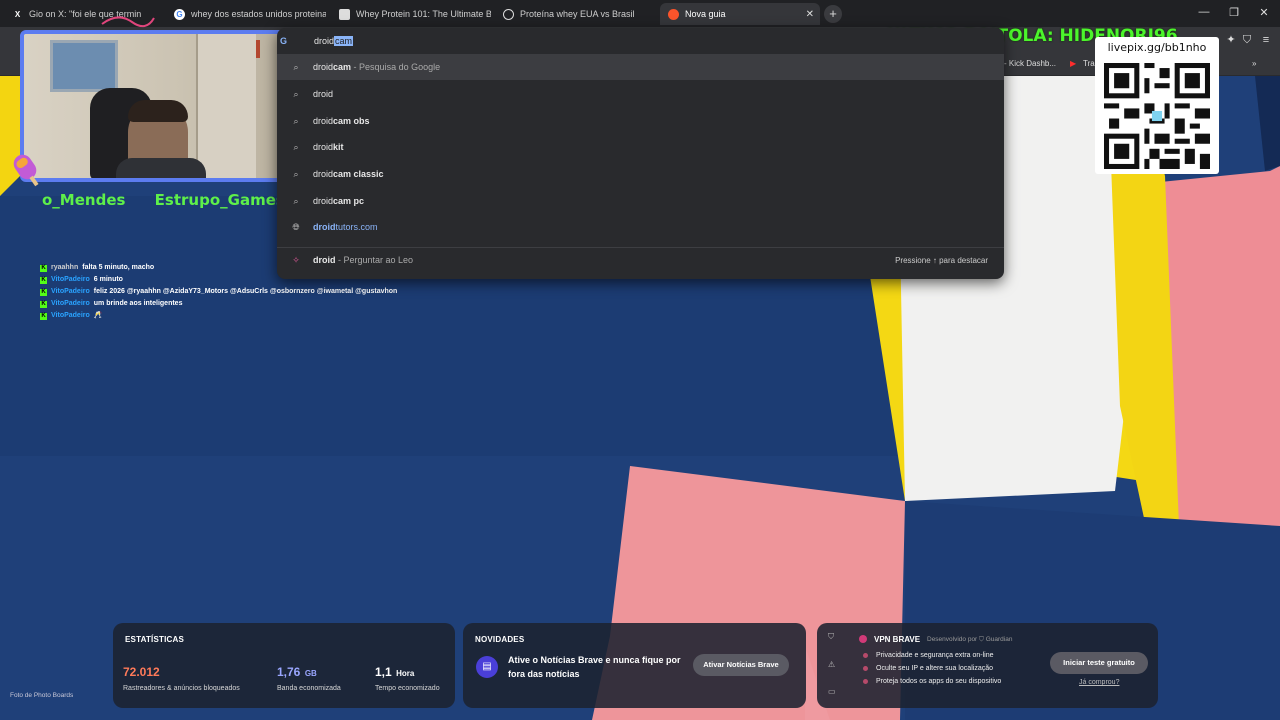 This screenshot has width=1280, height=720. I want to click on address-bar-input: G droid cam, so click(317, 41).